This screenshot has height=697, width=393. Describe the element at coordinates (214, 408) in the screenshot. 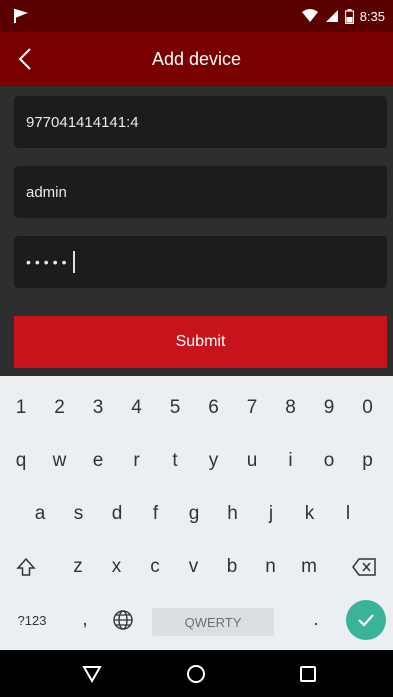

I see `digit-key: 6` at that location.